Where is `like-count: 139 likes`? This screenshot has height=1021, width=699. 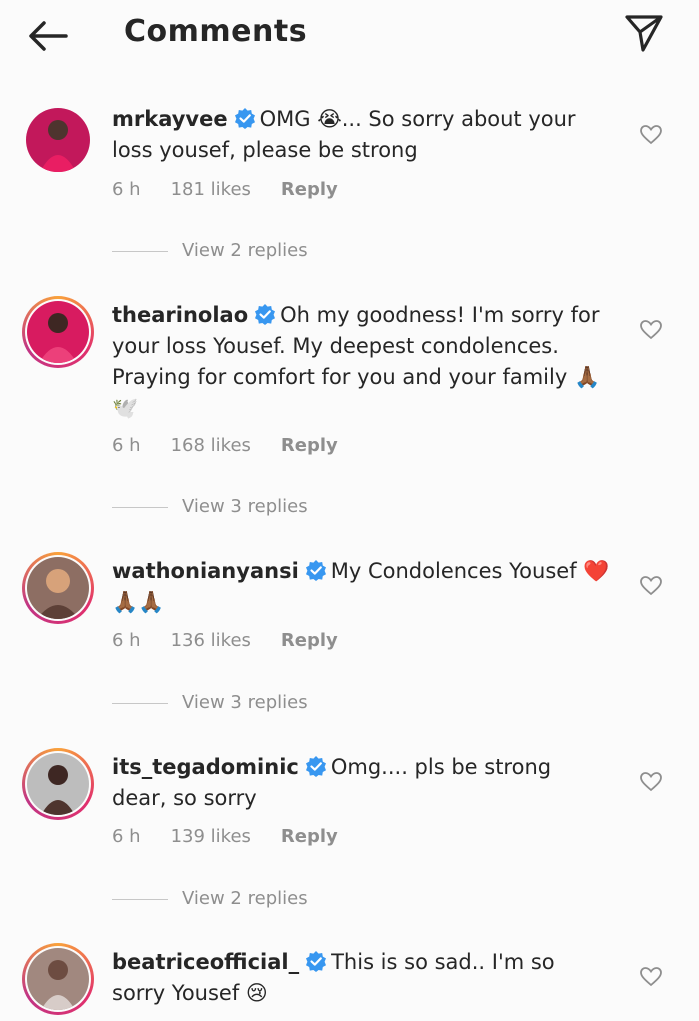 like-count: 139 likes is located at coordinates (211, 836).